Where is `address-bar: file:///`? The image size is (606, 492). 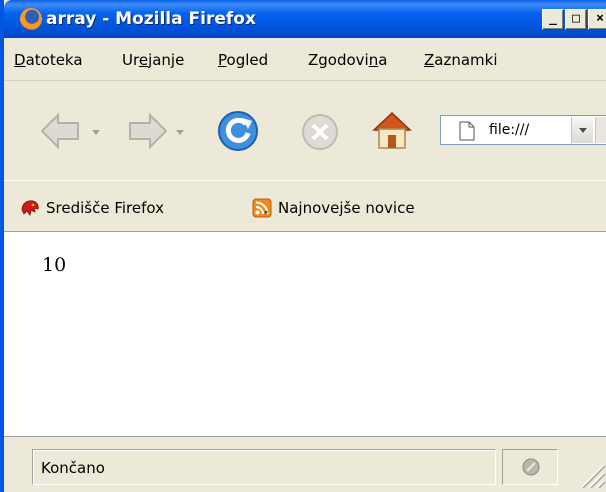 address-bar: file:/// is located at coordinates (523, 130).